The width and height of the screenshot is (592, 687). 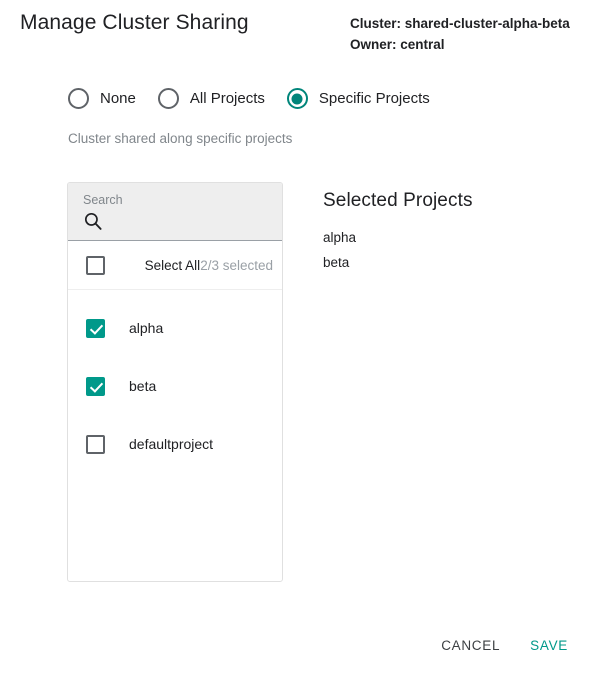 I want to click on project-checkbox-defaultproject, so click(x=95, y=444).